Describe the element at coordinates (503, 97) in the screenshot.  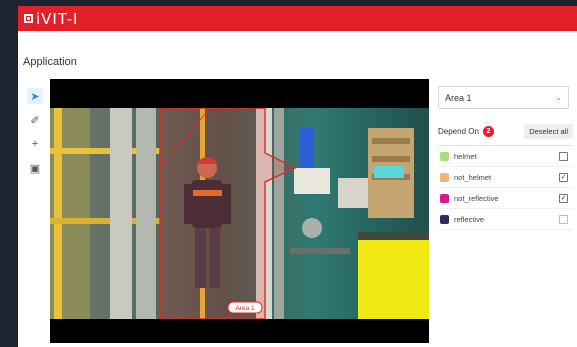
I see `area-select: Area 1 ⌄` at that location.